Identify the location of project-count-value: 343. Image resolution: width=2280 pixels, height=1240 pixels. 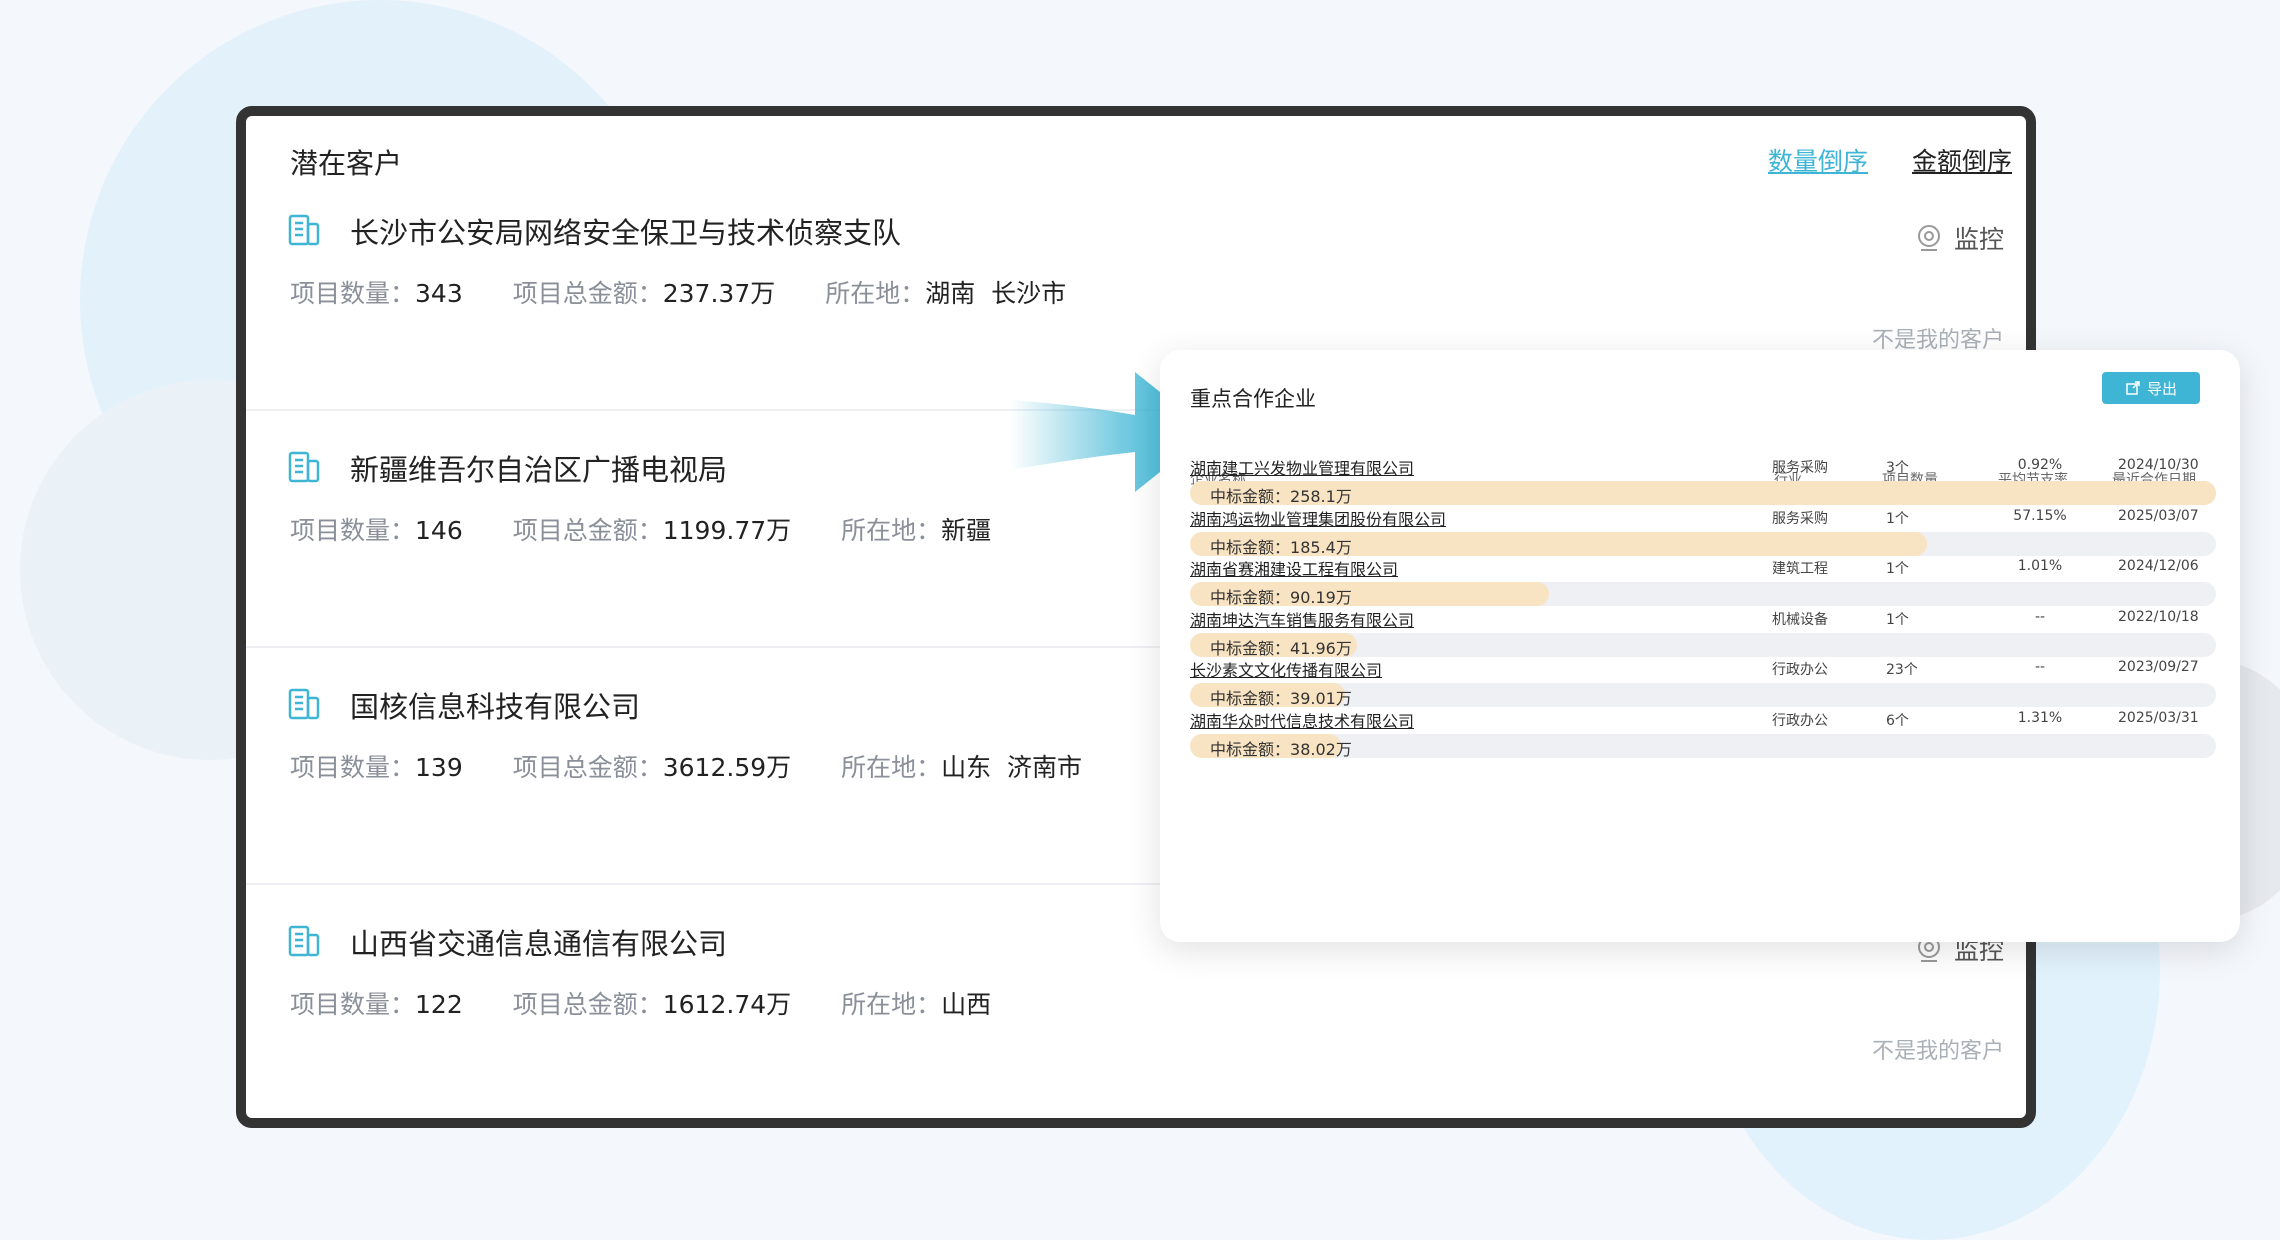
(439, 293).